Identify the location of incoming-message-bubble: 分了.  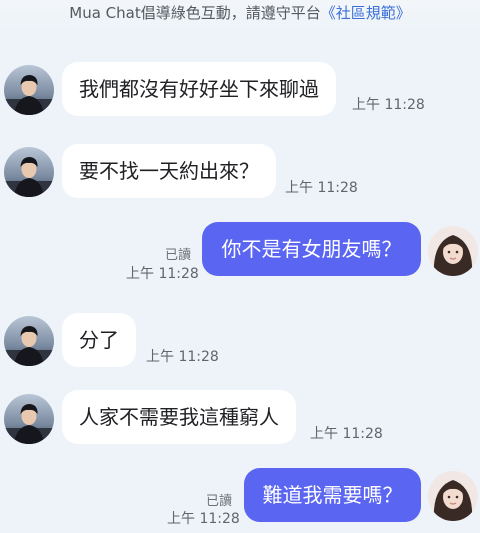
(99, 340).